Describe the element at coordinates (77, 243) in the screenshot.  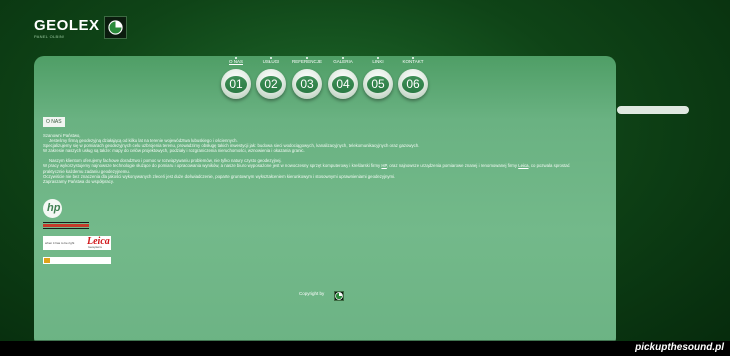
I see `leica-logo: when it has to be right Leica Geosystems` at that location.